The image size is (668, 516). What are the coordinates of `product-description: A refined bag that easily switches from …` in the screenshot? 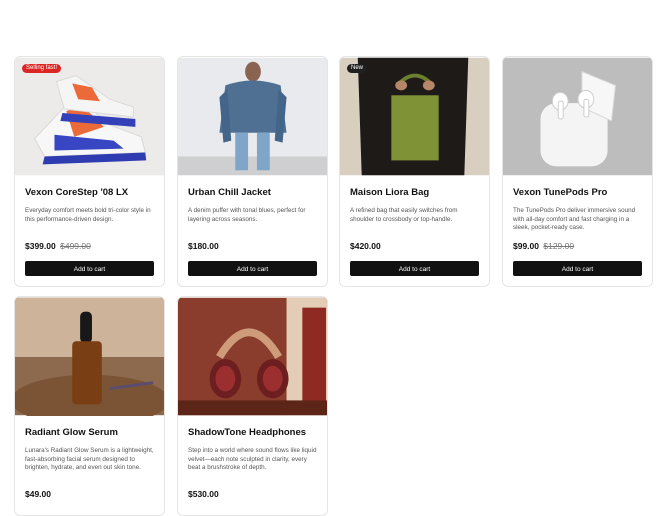 It's located at (404, 215).